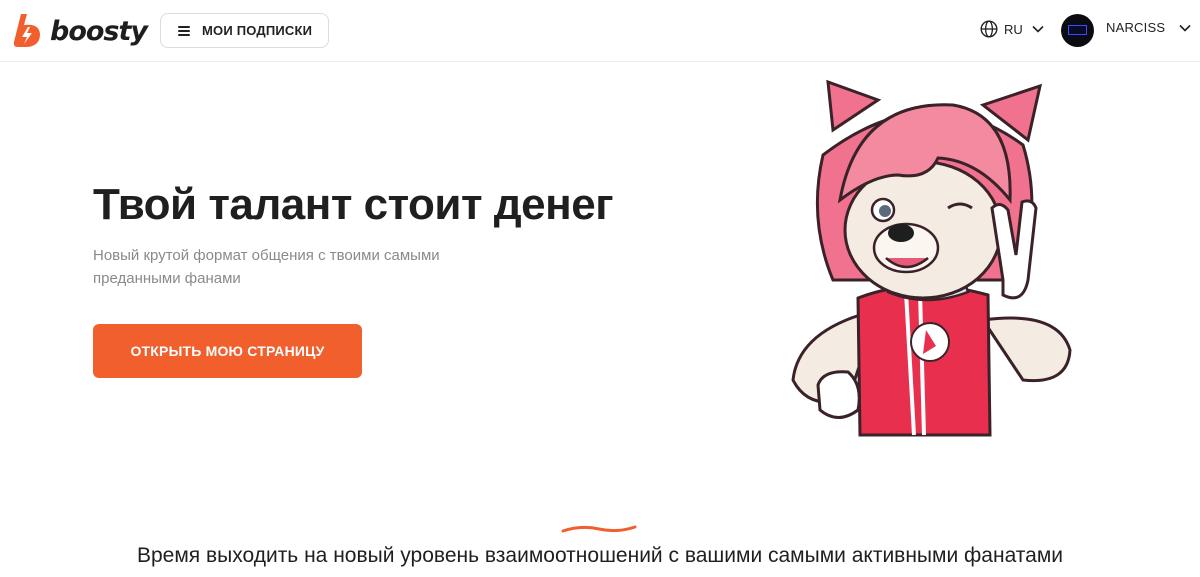 The width and height of the screenshot is (1200, 577). What do you see at coordinates (99, 31) in the screenshot?
I see `logo-wordmark: boosty` at bounding box center [99, 31].